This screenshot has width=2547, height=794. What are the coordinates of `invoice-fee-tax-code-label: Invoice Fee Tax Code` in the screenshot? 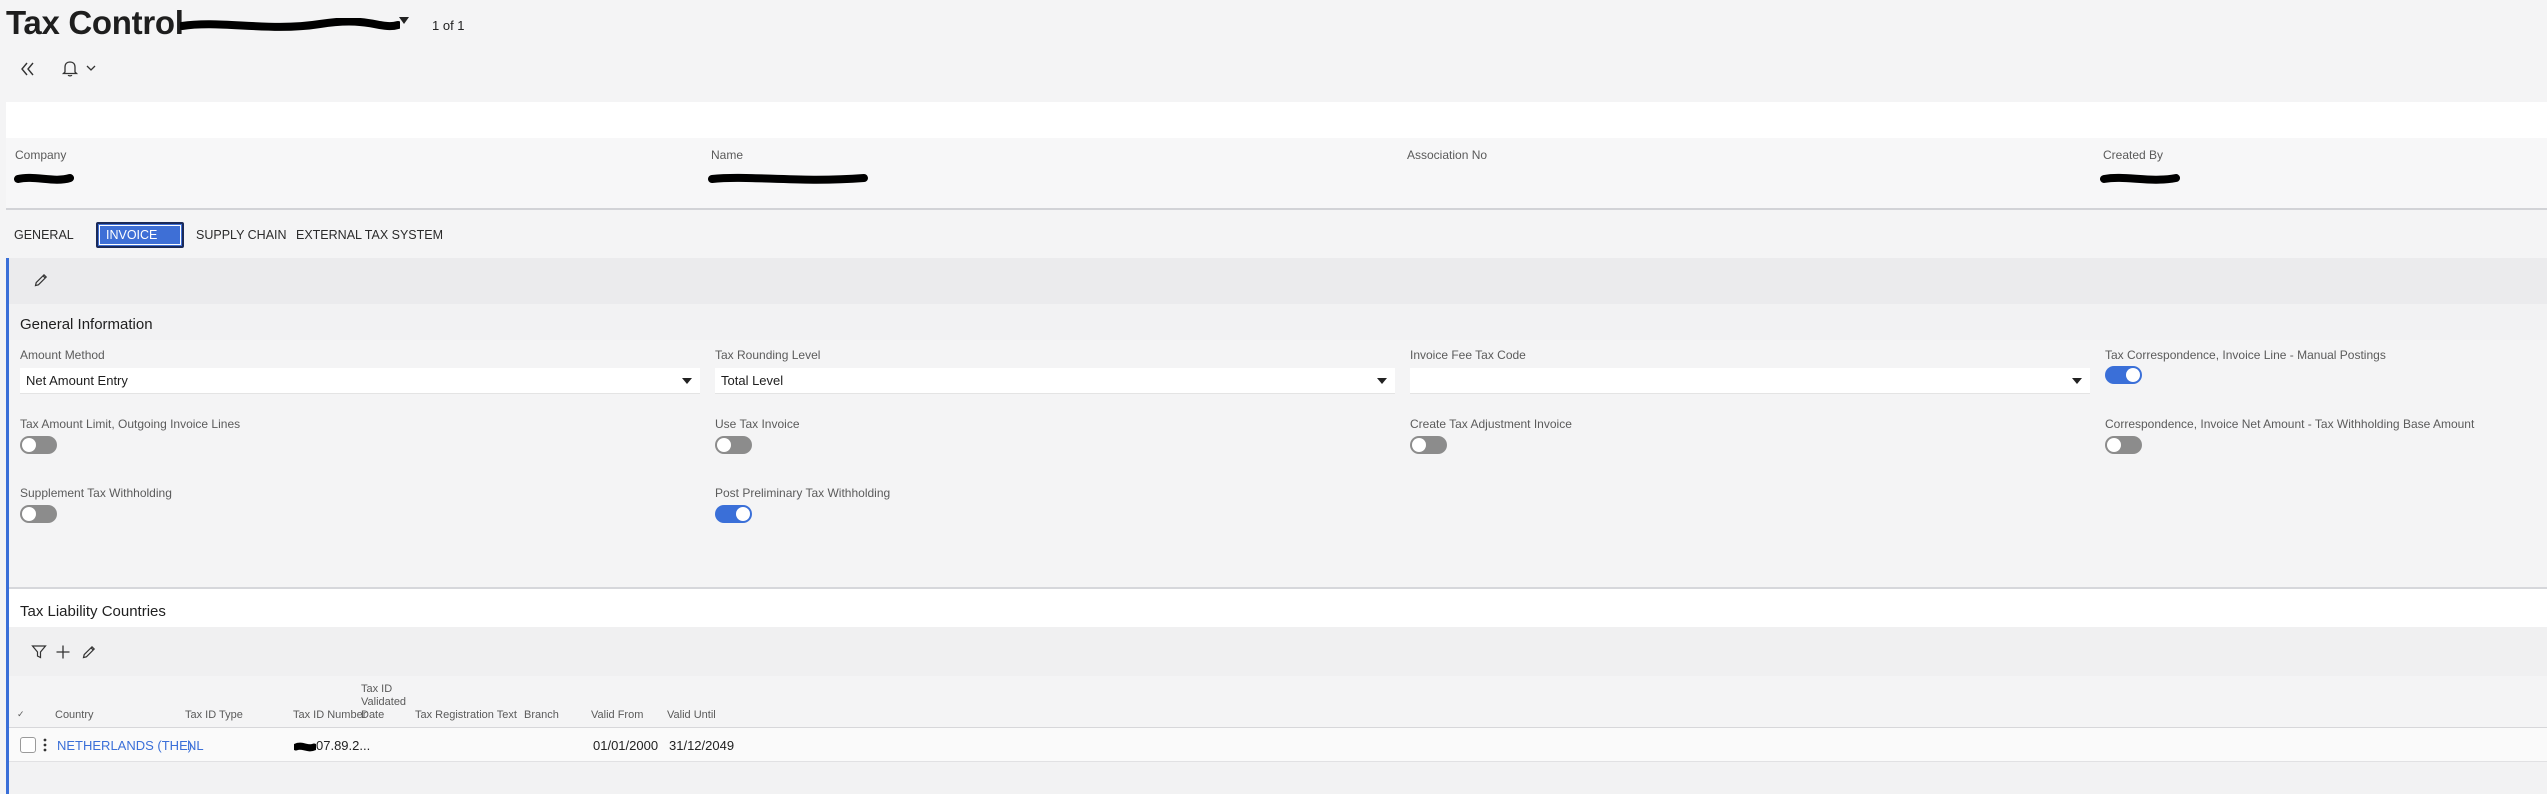 It's located at (1468, 355).